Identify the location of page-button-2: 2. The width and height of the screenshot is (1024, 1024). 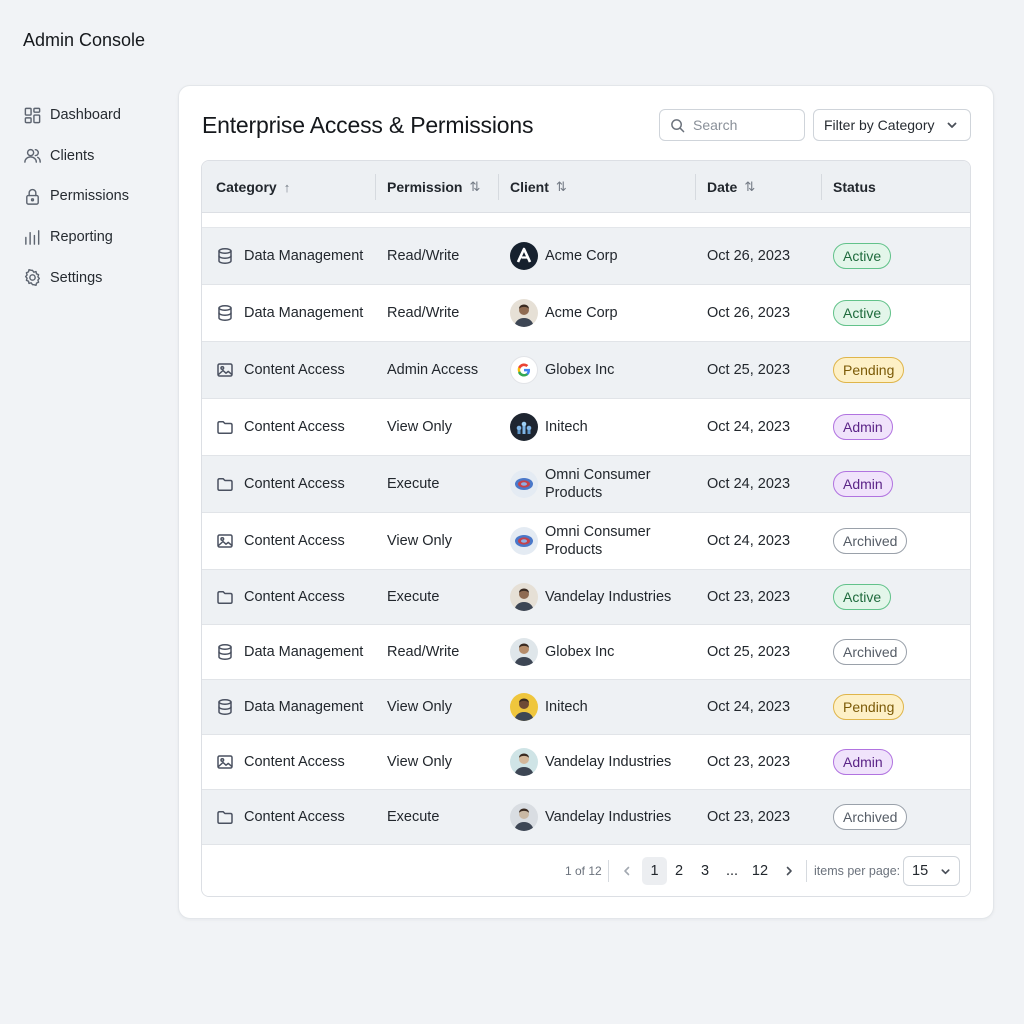
(679, 871).